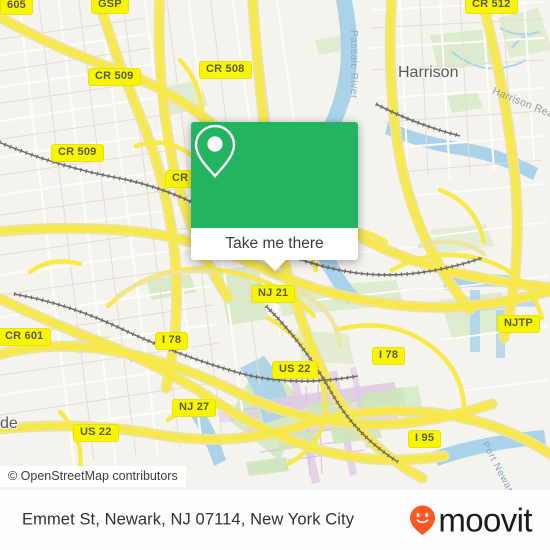  I want to click on location-popup-card: Take me there, so click(274, 196).